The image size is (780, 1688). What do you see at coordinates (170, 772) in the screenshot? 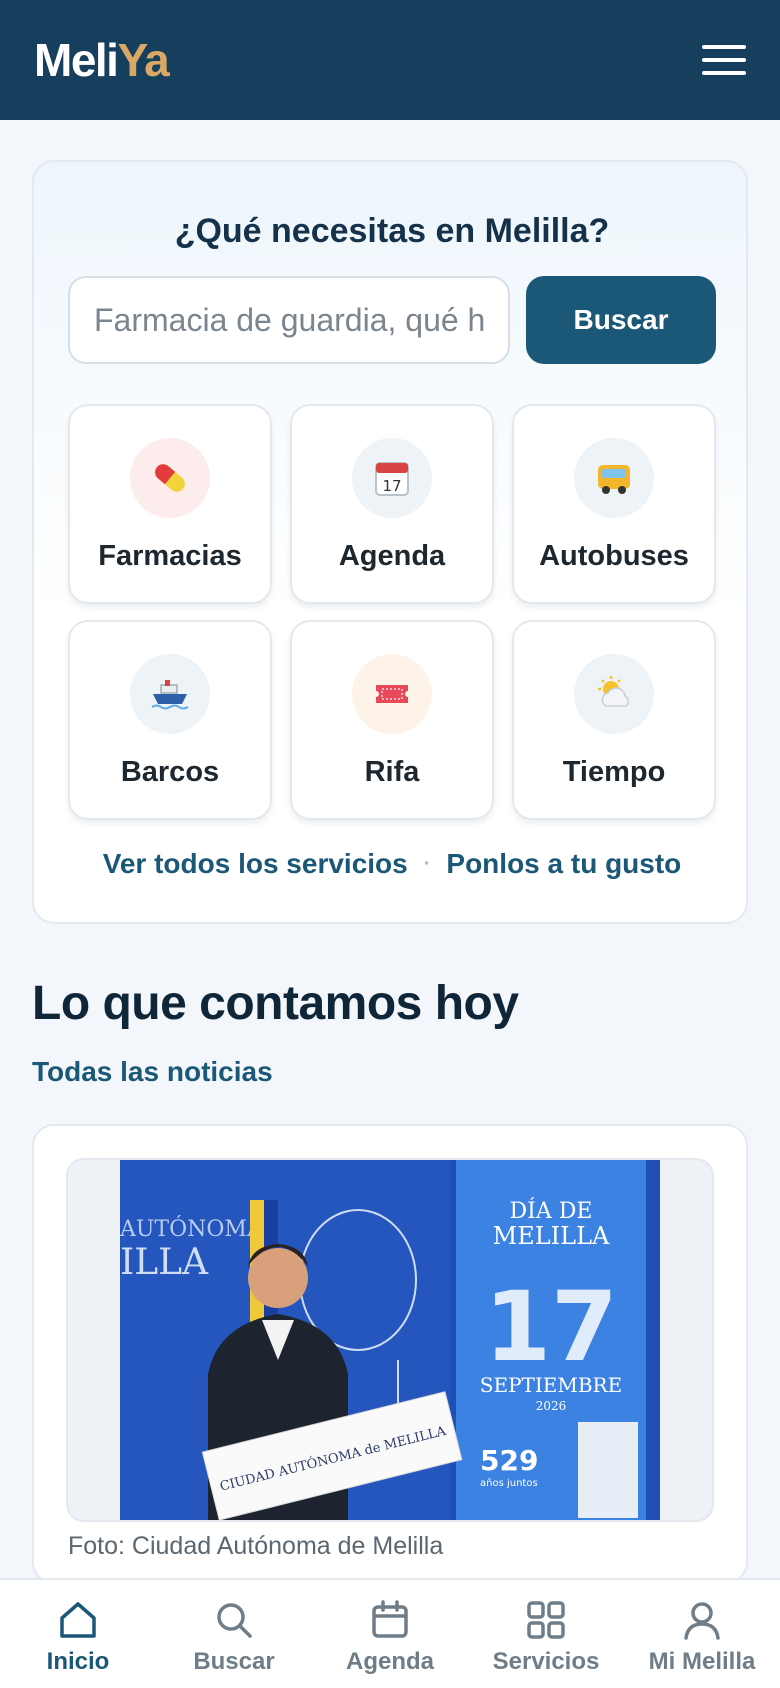
I see `service-label: Barcos` at bounding box center [170, 772].